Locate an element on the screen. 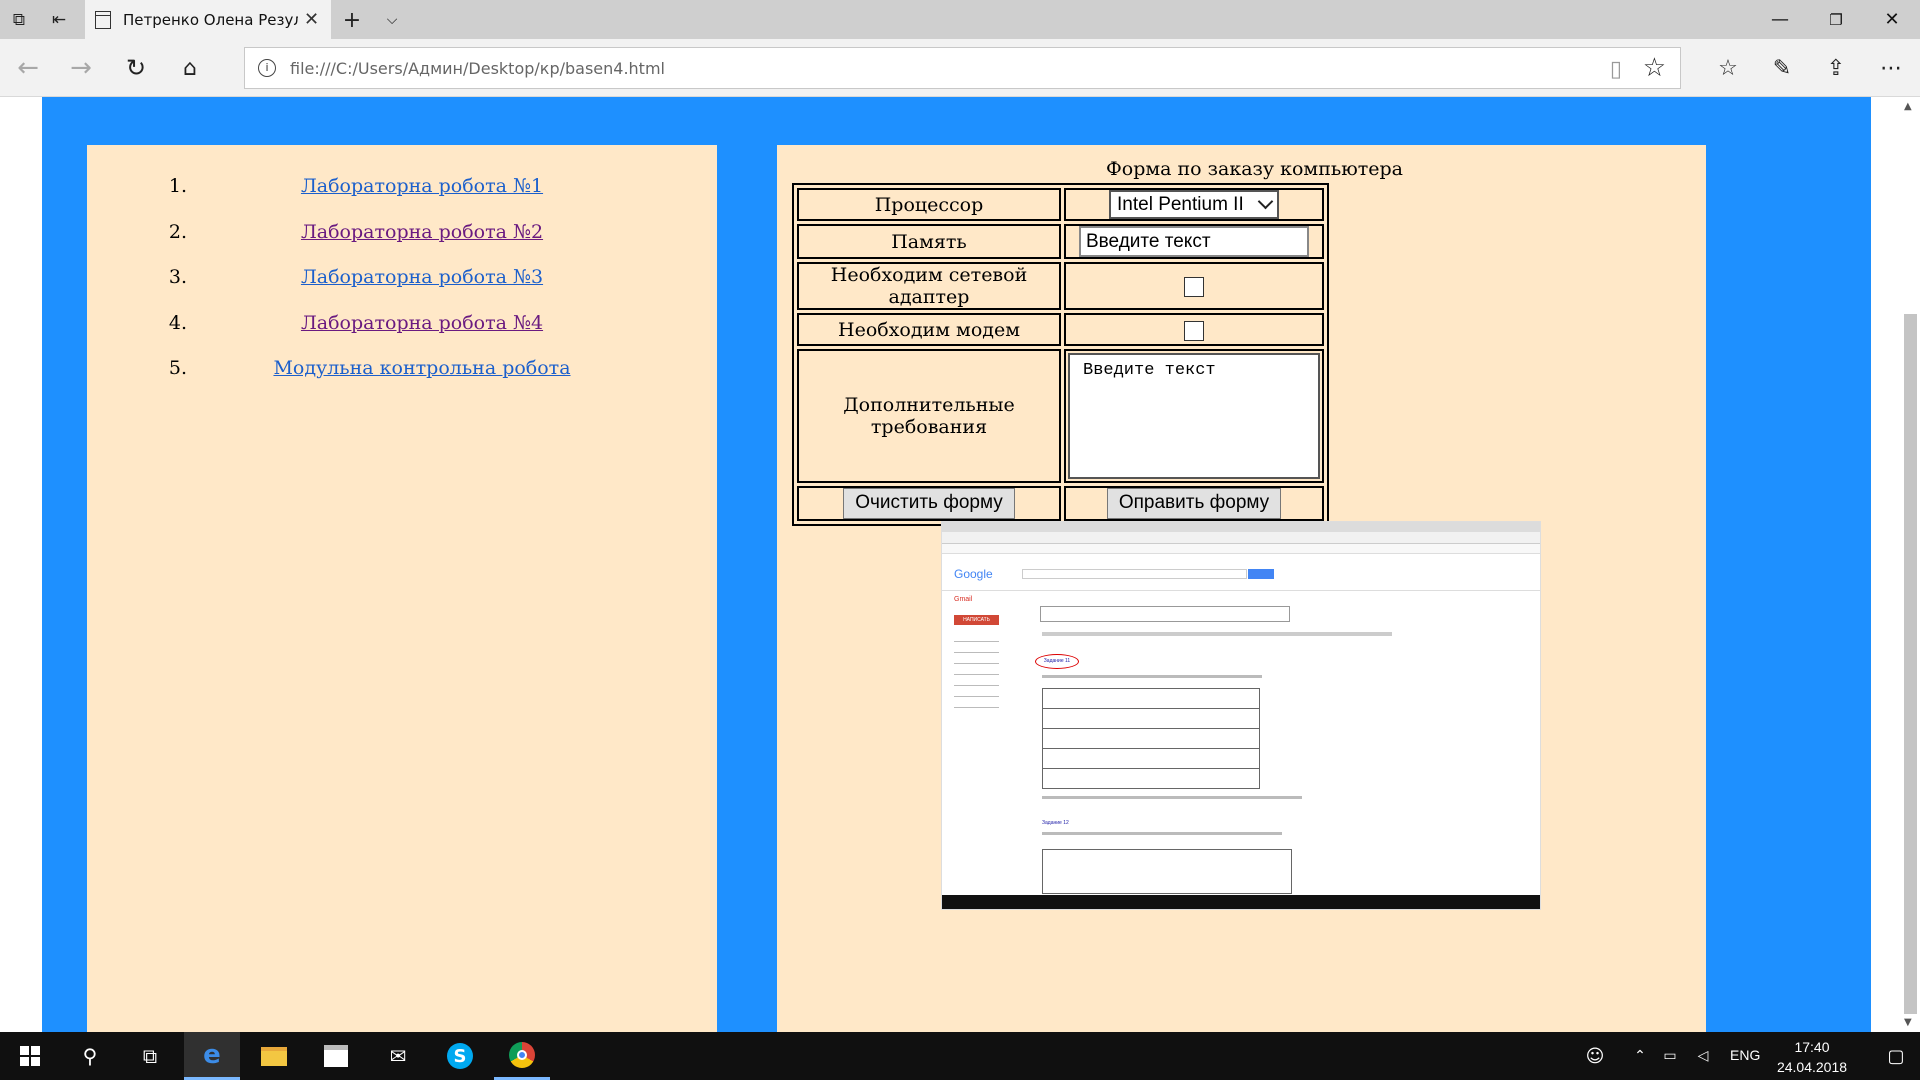 The height and width of the screenshot is (1080, 1920). embedded-bookmarks is located at coordinates (1241, 549).